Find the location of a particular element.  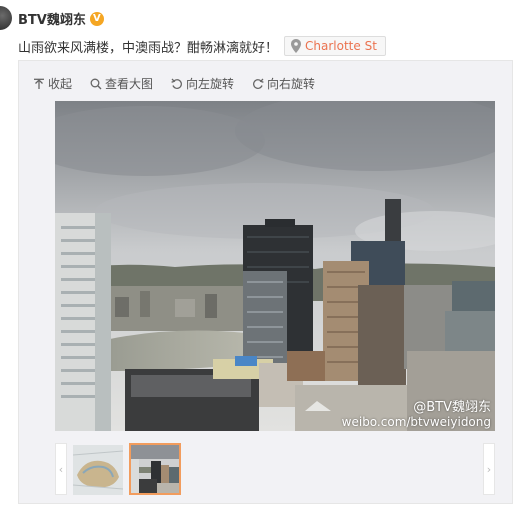

rotate-left-button: 向左旋转 is located at coordinates (202, 83).